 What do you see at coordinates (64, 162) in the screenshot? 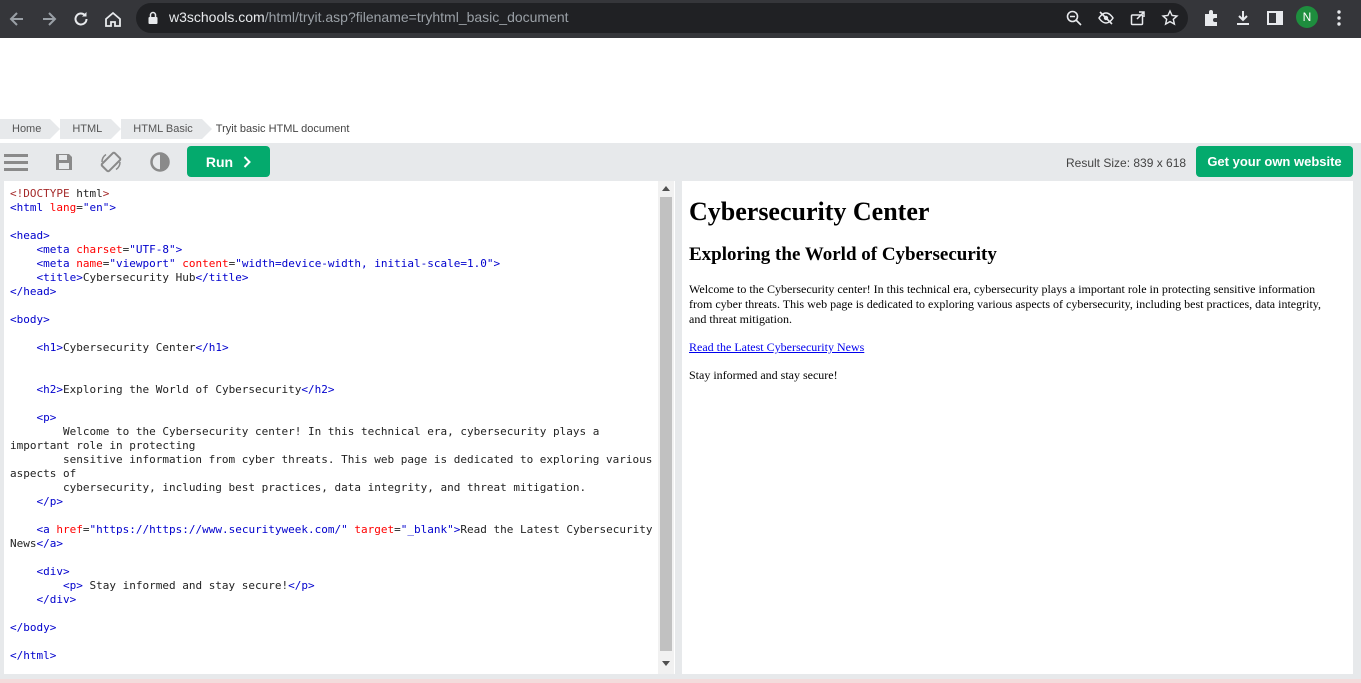
I see `save-icon` at bounding box center [64, 162].